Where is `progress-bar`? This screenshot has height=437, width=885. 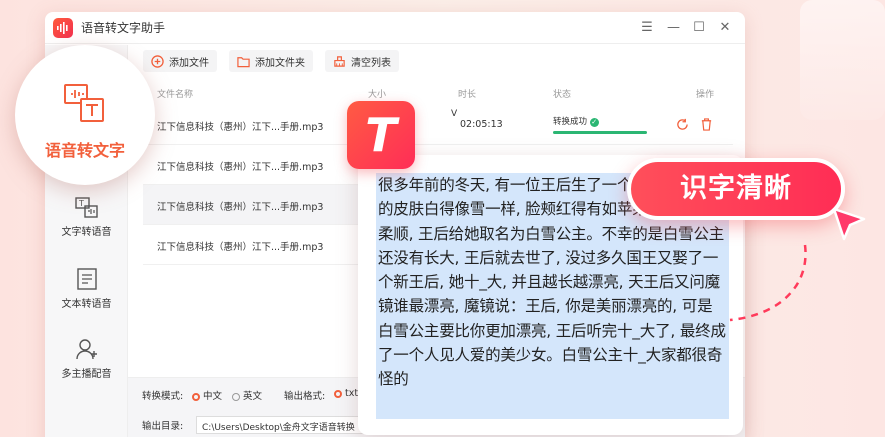 progress-bar is located at coordinates (600, 132).